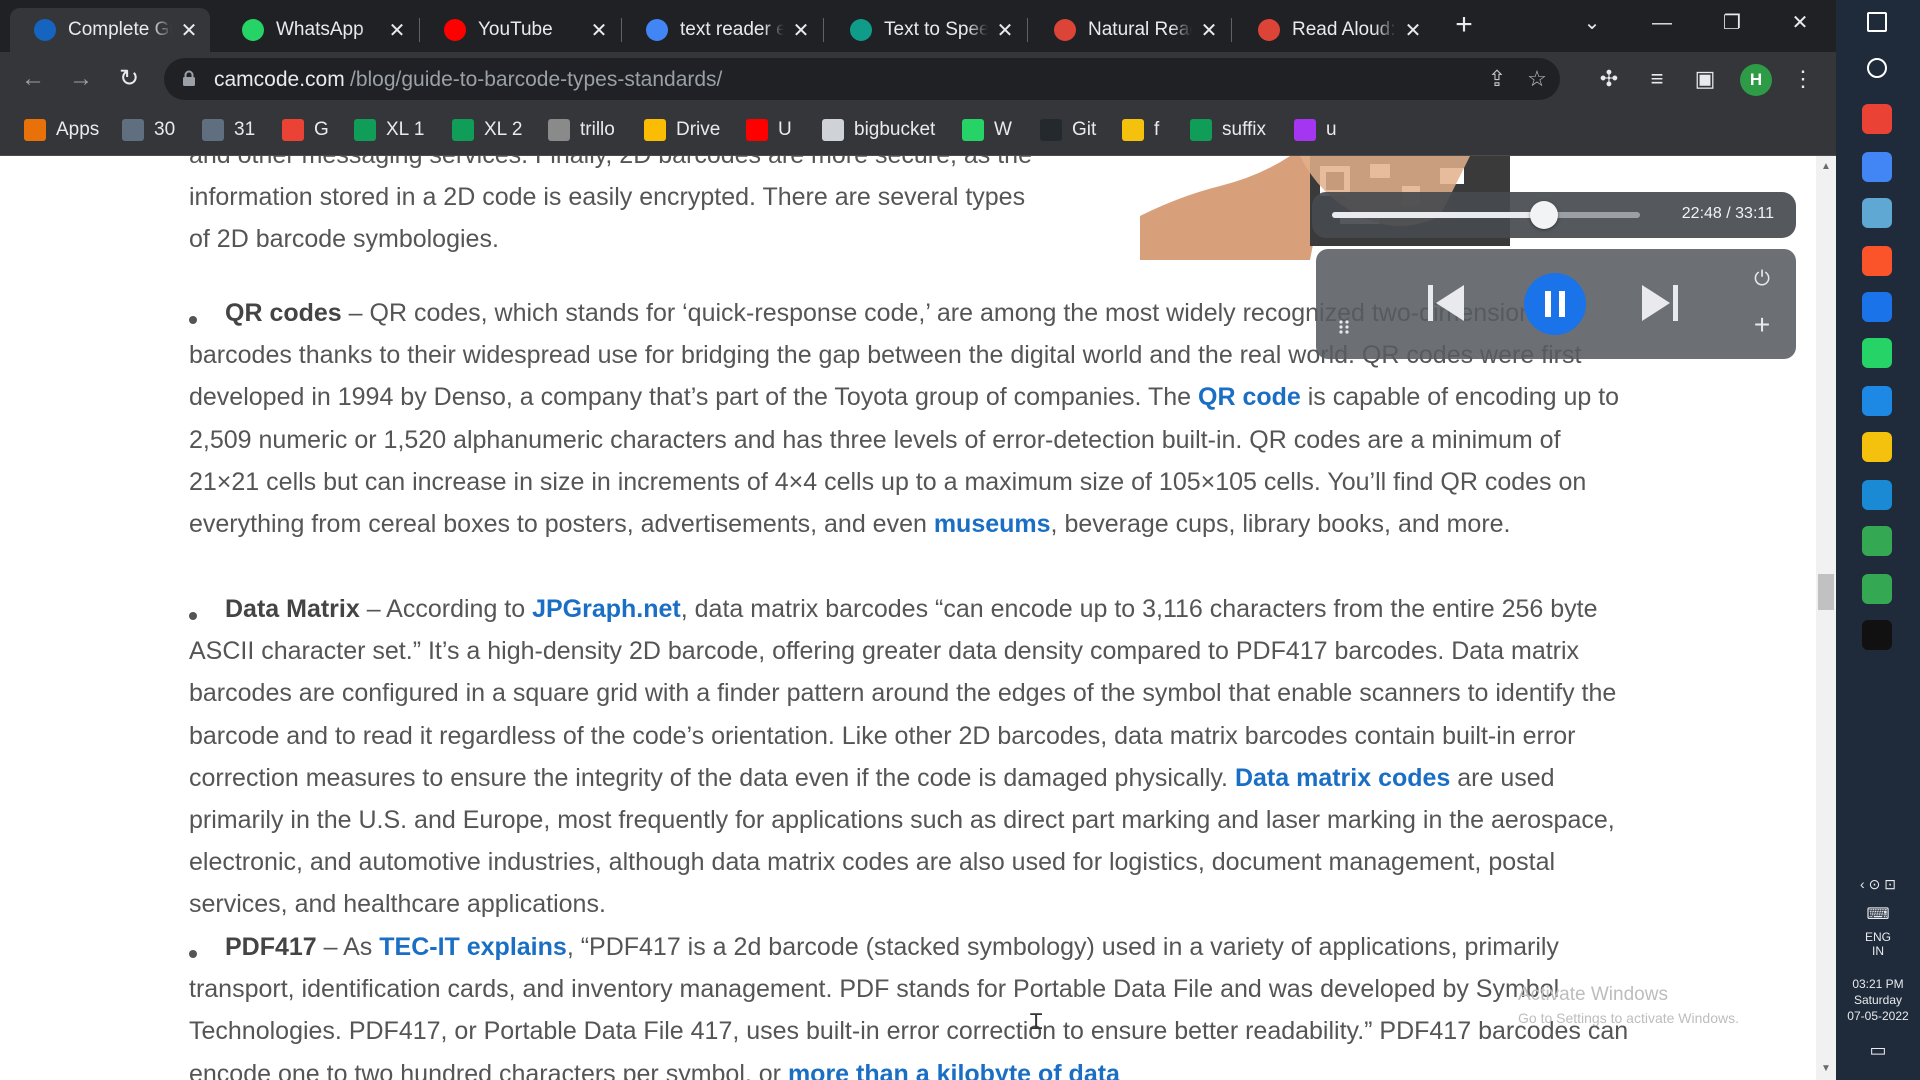  I want to click on link-qr-code: QR code, so click(1249, 397).